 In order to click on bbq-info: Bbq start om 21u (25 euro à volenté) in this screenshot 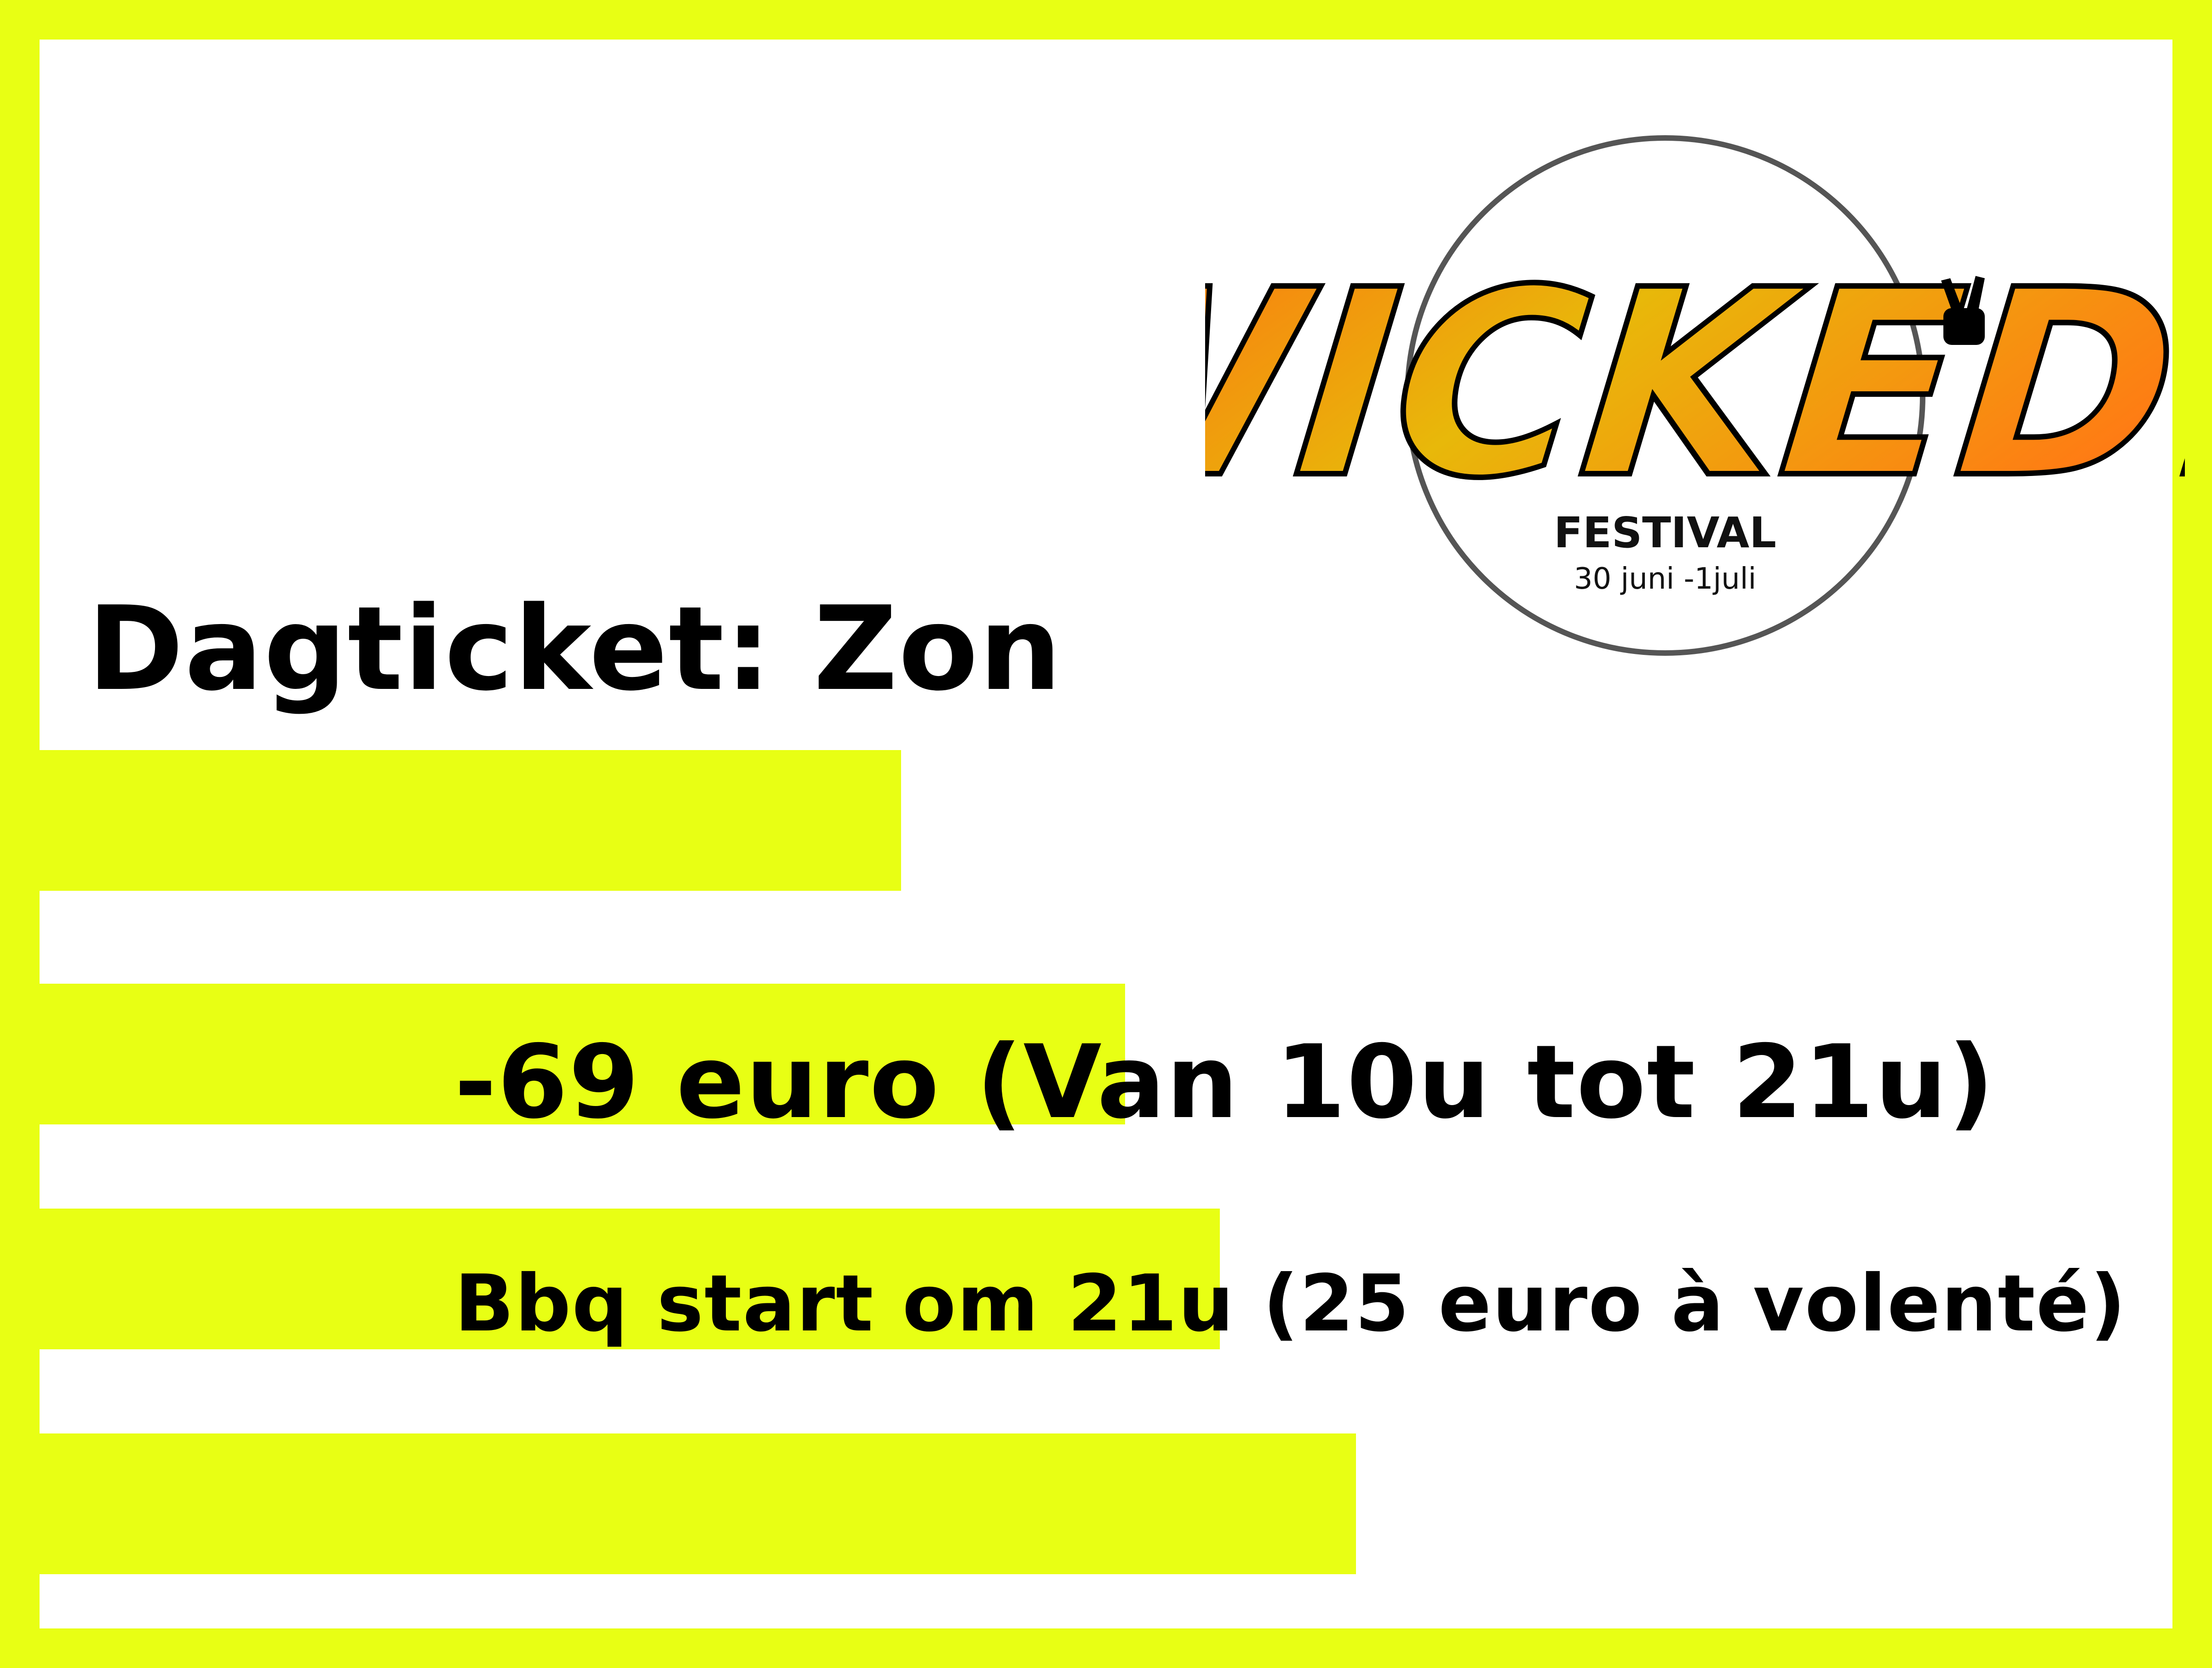, I will do `click(1290, 1303)`.